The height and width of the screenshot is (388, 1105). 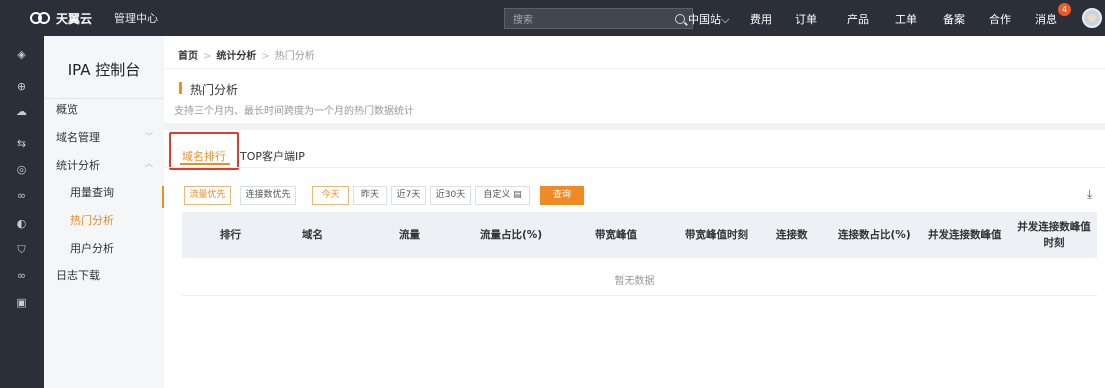 I want to click on nav-region-selector: 中国站⌵, so click(x=708, y=19).